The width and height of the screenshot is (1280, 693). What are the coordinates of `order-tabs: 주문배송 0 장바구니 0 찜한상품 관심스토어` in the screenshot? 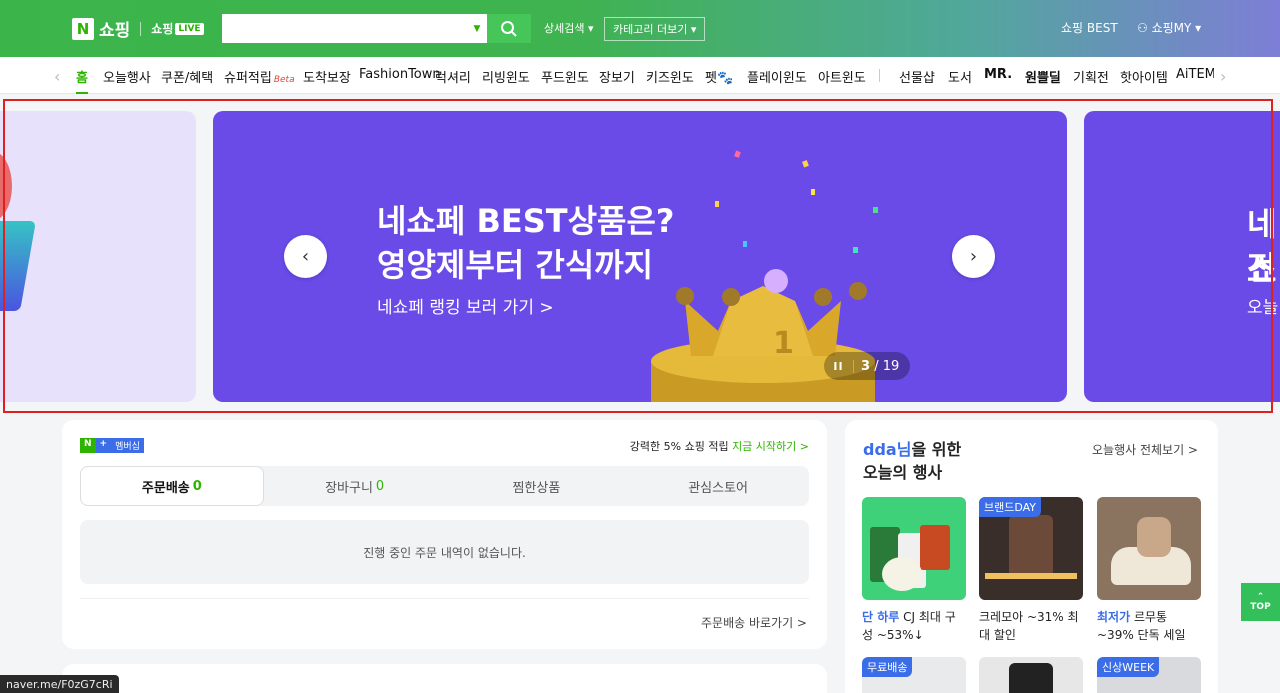 It's located at (444, 486).